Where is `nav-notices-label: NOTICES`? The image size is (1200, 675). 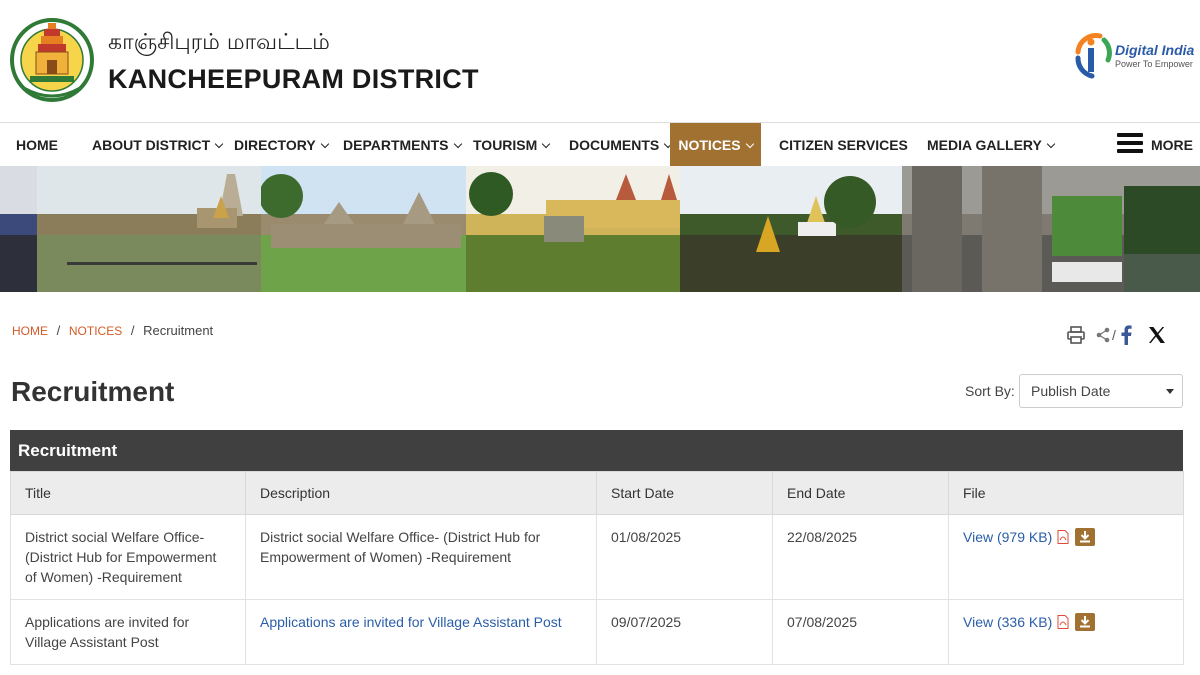
nav-notices-label: NOTICES is located at coordinates (709, 145).